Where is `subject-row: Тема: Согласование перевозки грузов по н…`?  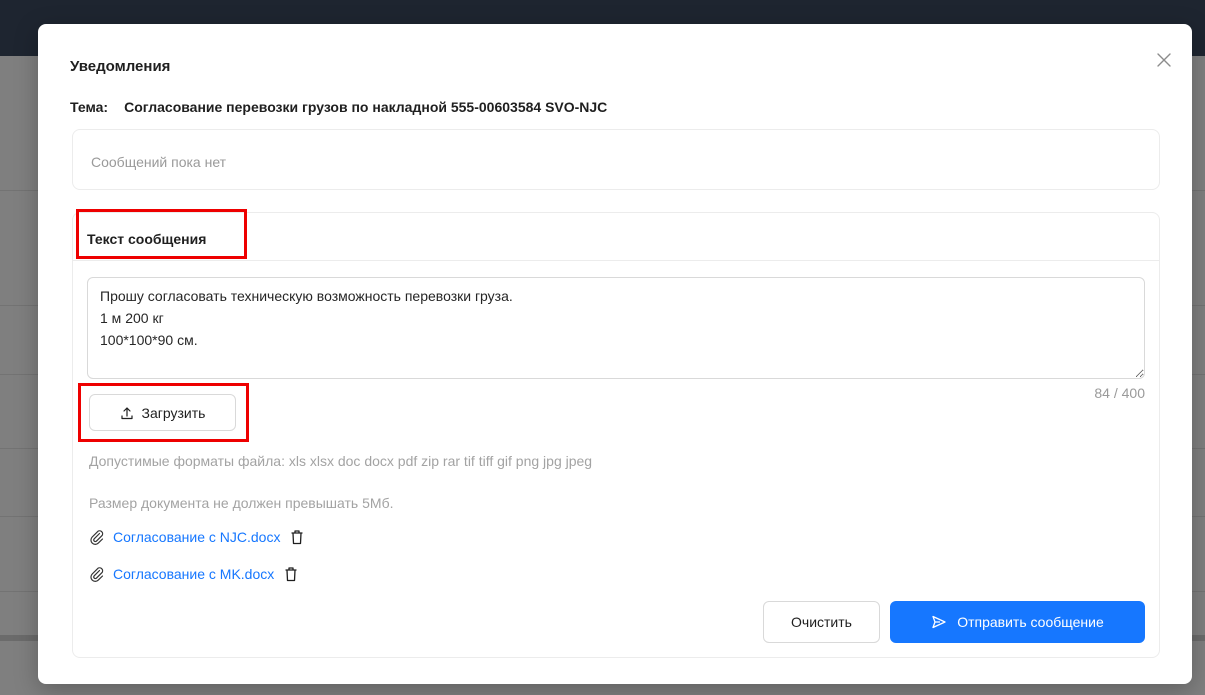
subject-row: Тема: Согласование перевозки грузов по н… is located at coordinates (338, 107).